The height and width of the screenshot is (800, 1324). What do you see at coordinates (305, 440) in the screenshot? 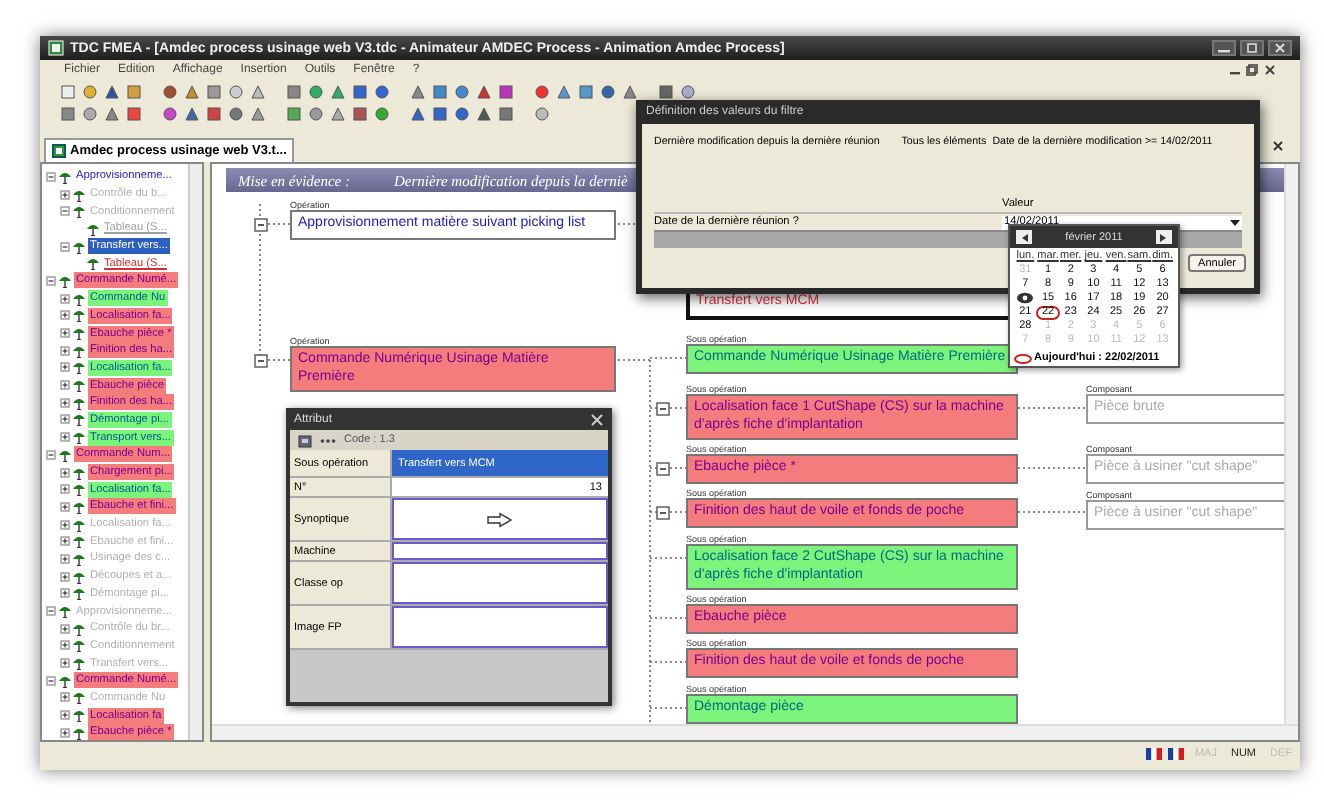
I see `grid-icon` at bounding box center [305, 440].